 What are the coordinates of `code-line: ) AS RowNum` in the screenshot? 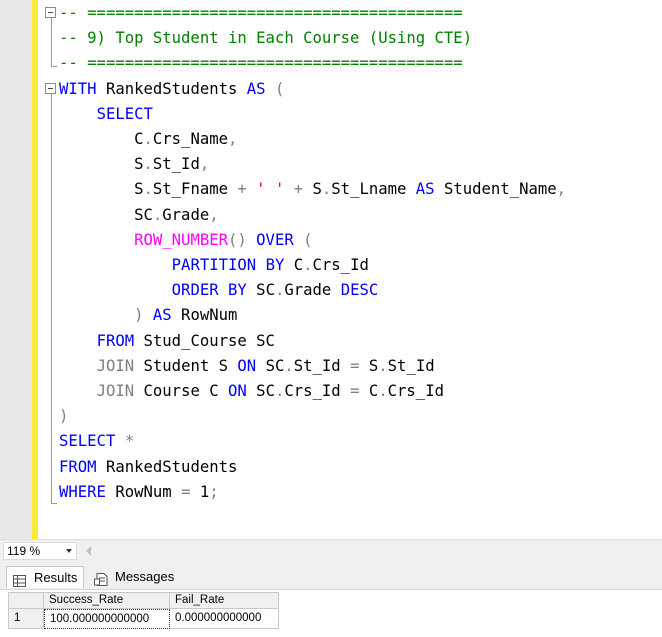 It's located at (148, 315).